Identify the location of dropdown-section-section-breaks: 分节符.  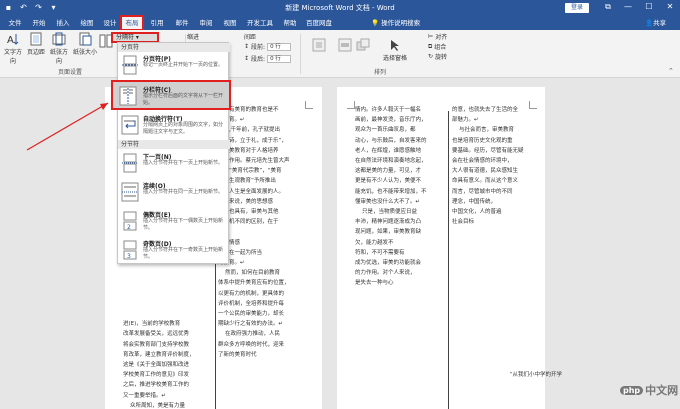
(174, 144).